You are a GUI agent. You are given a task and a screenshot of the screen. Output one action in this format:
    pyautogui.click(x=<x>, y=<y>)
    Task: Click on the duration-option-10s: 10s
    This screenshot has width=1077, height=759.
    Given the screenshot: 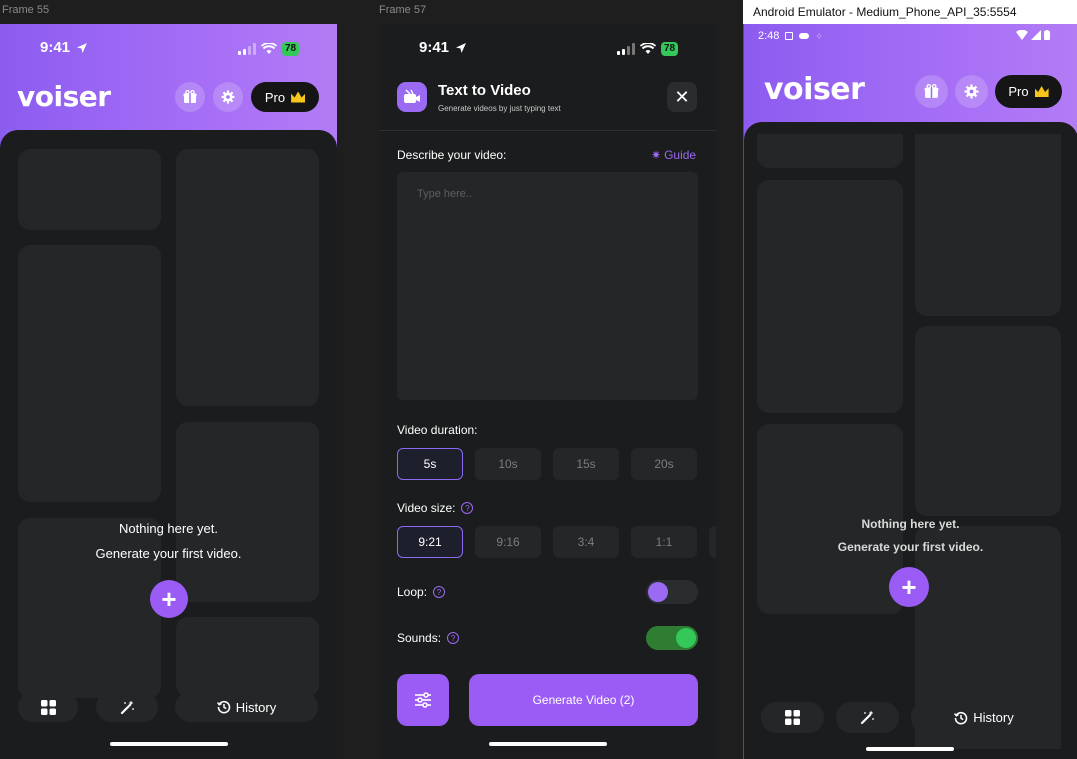 What is the action you would take?
    pyautogui.click(x=508, y=464)
    